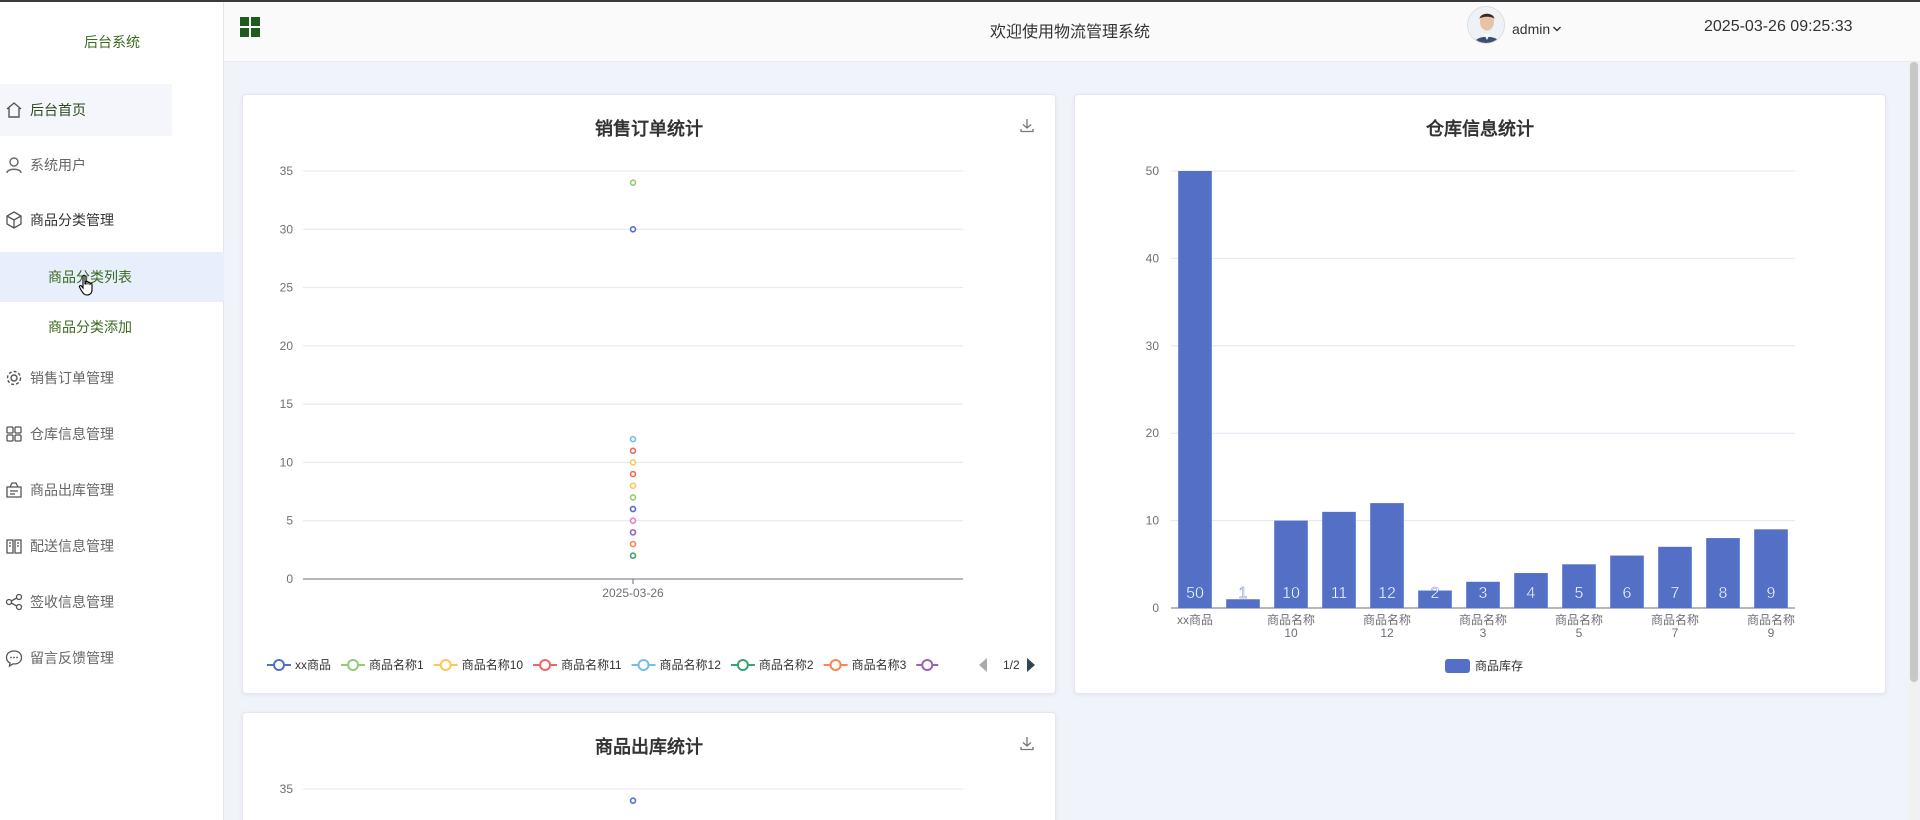 The height and width of the screenshot is (820, 1920). Describe the element at coordinates (1771, 633) in the screenshot. I see `x-tick-label: 9` at that location.